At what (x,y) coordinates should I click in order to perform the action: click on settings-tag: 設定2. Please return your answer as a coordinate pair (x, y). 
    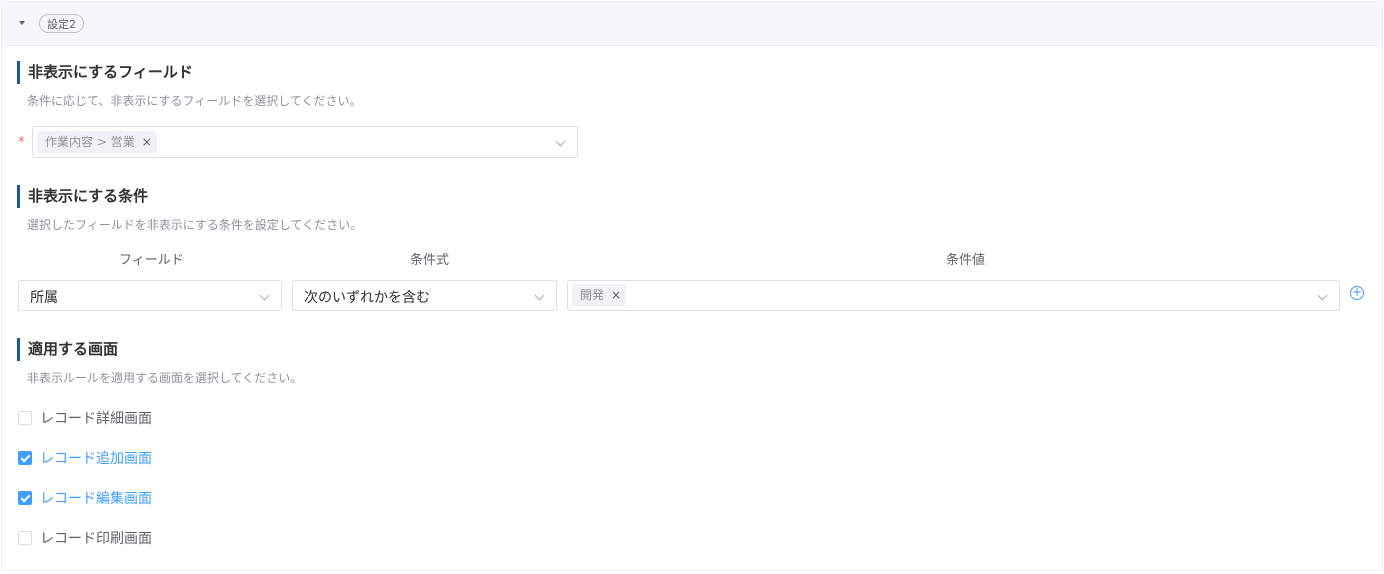
    Looking at the image, I should click on (61, 23).